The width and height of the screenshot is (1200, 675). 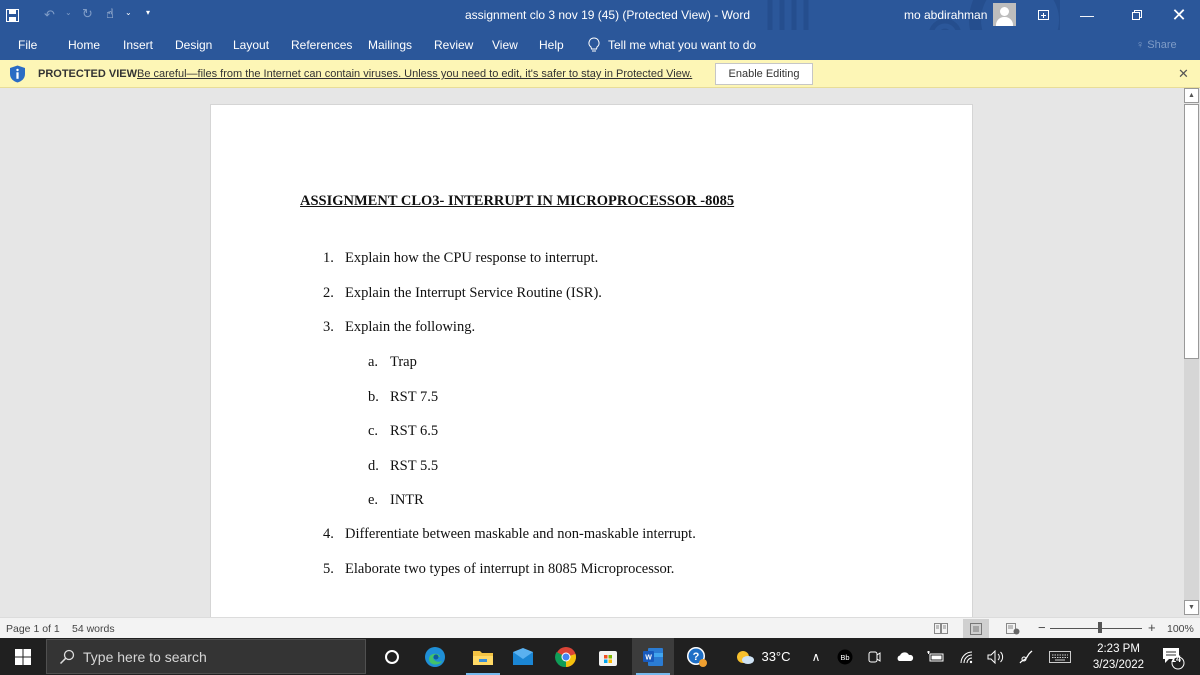 What do you see at coordinates (251, 45) in the screenshot?
I see `tab-layout: Layout` at bounding box center [251, 45].